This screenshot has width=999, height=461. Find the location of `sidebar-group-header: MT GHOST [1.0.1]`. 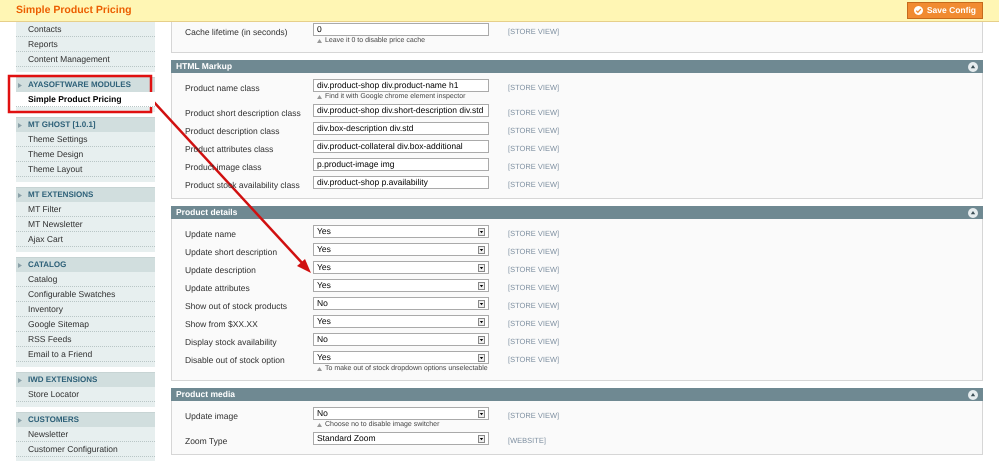

sidebar-group-header: MT GHOST [1.0.1] is located at coordinates (85, 125).